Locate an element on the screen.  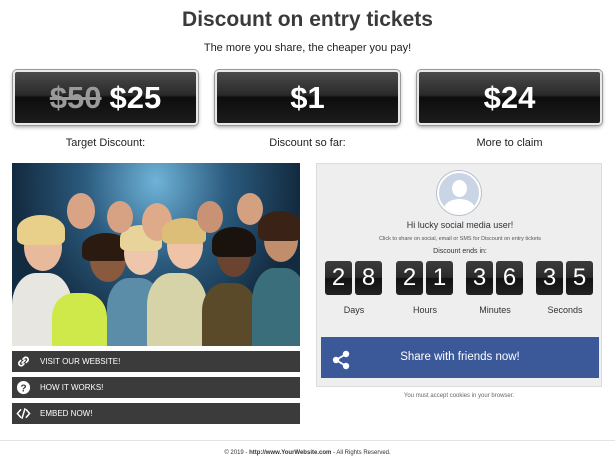
target-price-box: $50 $25 is located at coordinates (105, 97).